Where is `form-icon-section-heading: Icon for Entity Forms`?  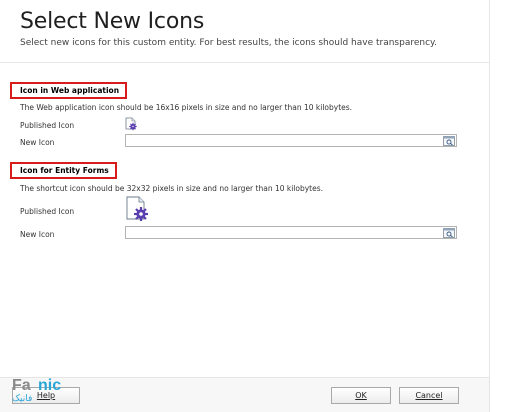 form-icon-section-heading: Icon for Entity Forms is located at coordinates (63, 170).